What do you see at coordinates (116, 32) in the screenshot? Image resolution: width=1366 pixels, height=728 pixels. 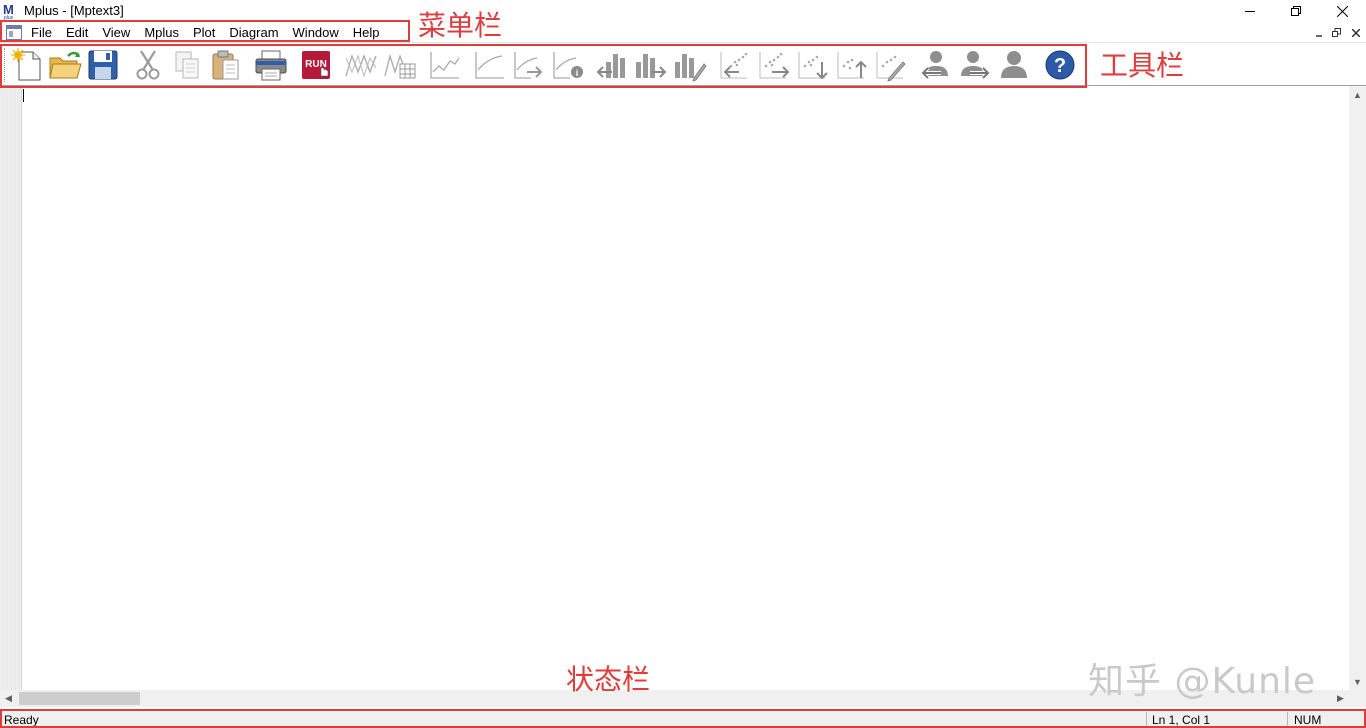 I see `menu-view: View` at bounding box center [116, 32].